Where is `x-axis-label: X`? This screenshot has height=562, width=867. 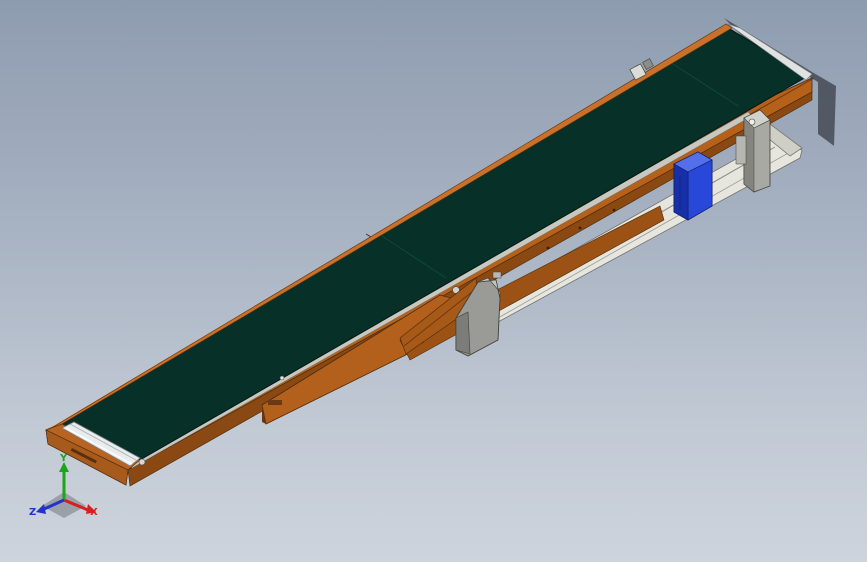 x-axis-label: X is located at coordinates (94, 512).